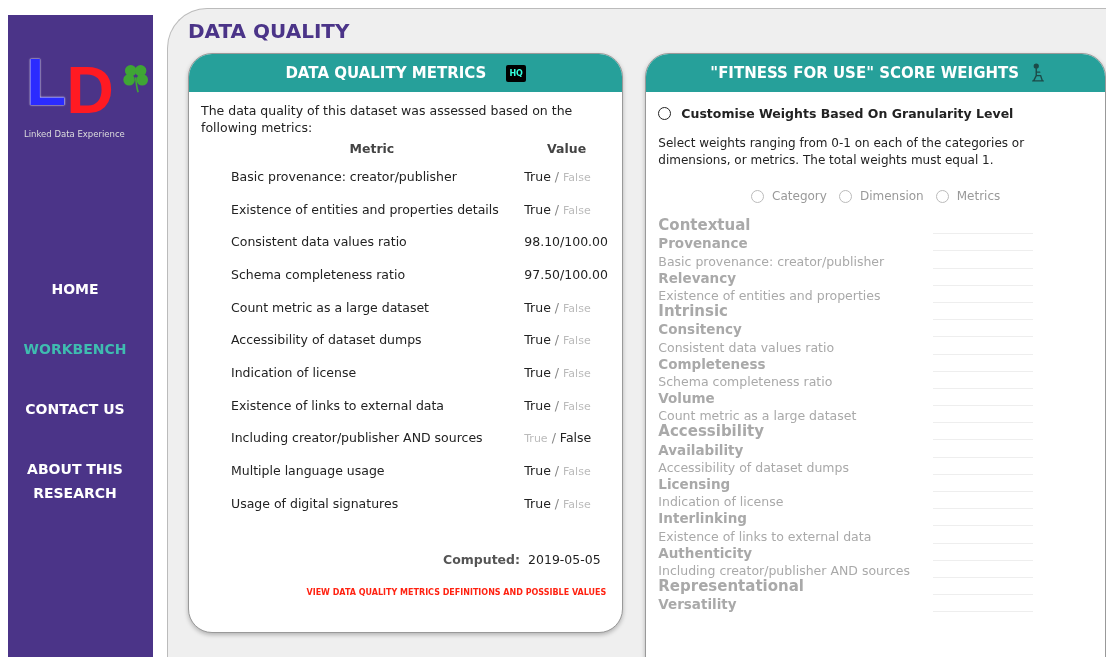 The image size is (1106, 657). I want to click on metric-name: Basic provenance: creator/publisher, so click(344, 176).